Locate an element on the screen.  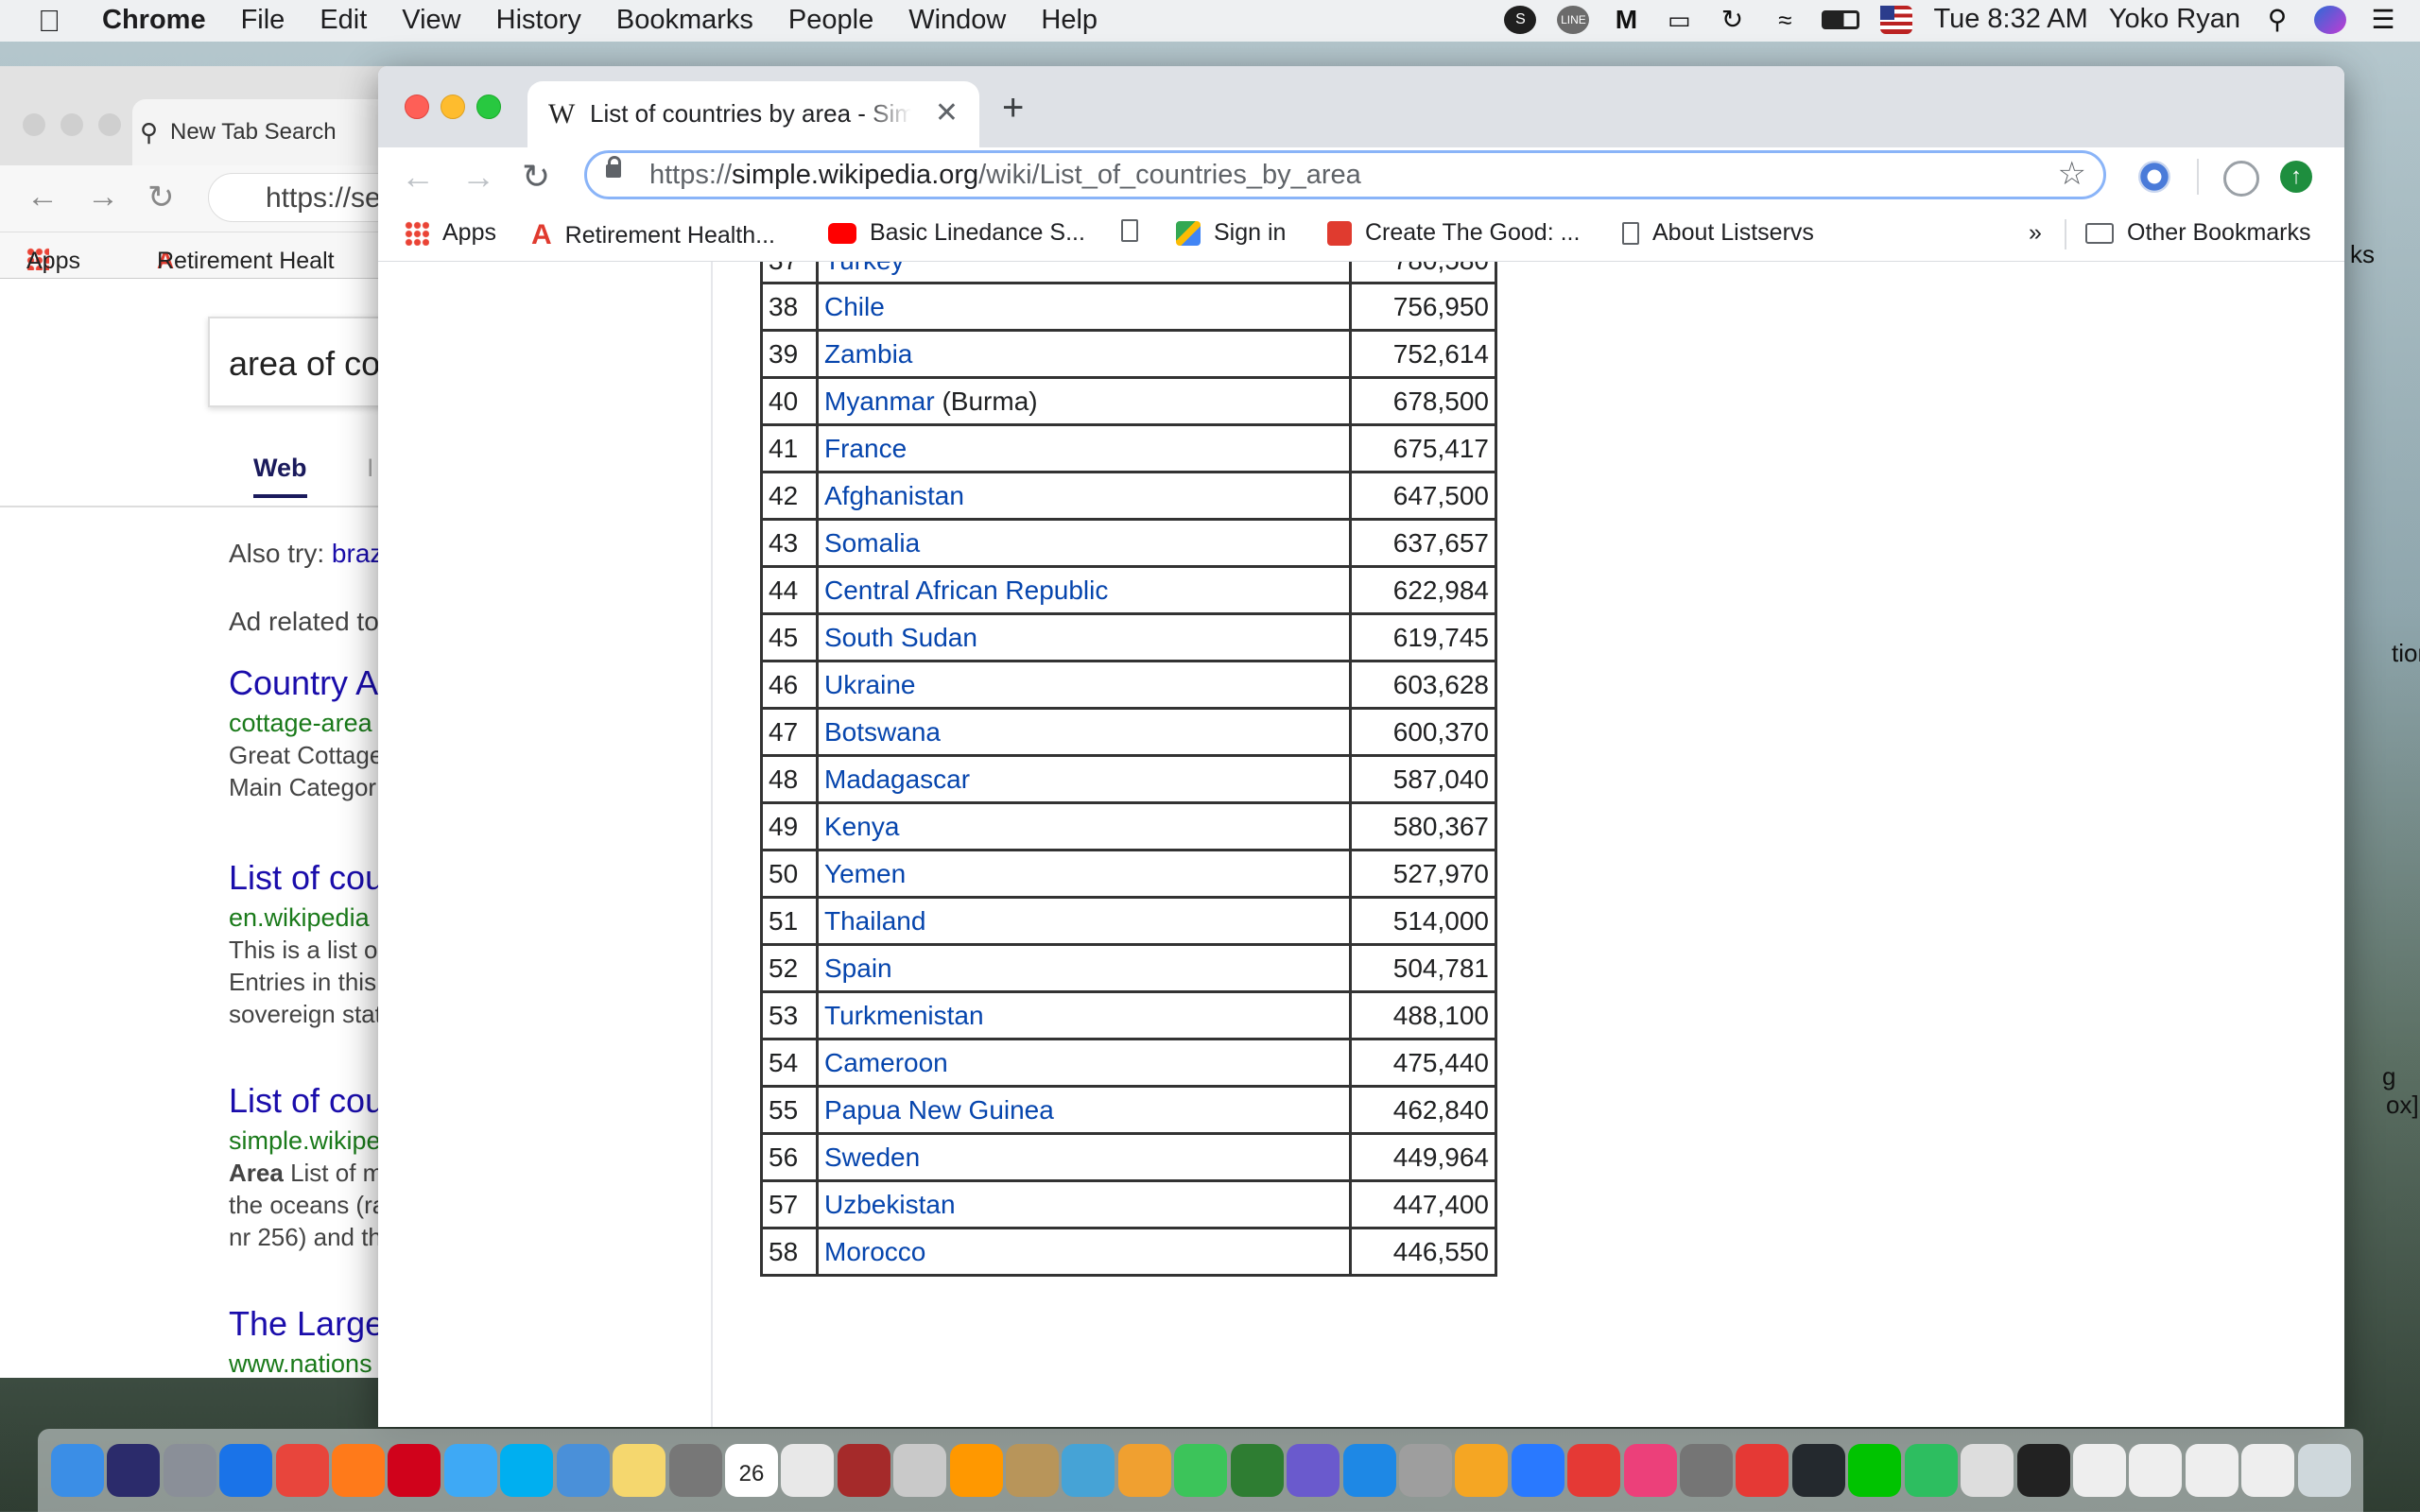
facetime-icon is located at coordinates (1200, 1470).